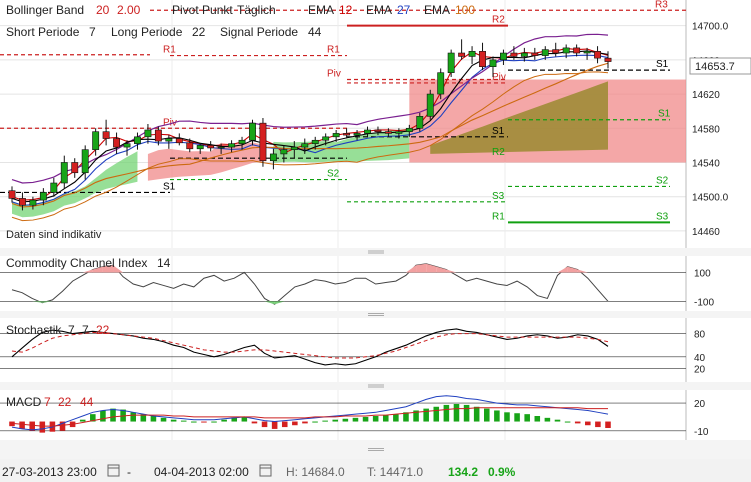 This screenshot has height=482, width=751. I want to click on y-tick-label: 14700.0, so click(710, 27).